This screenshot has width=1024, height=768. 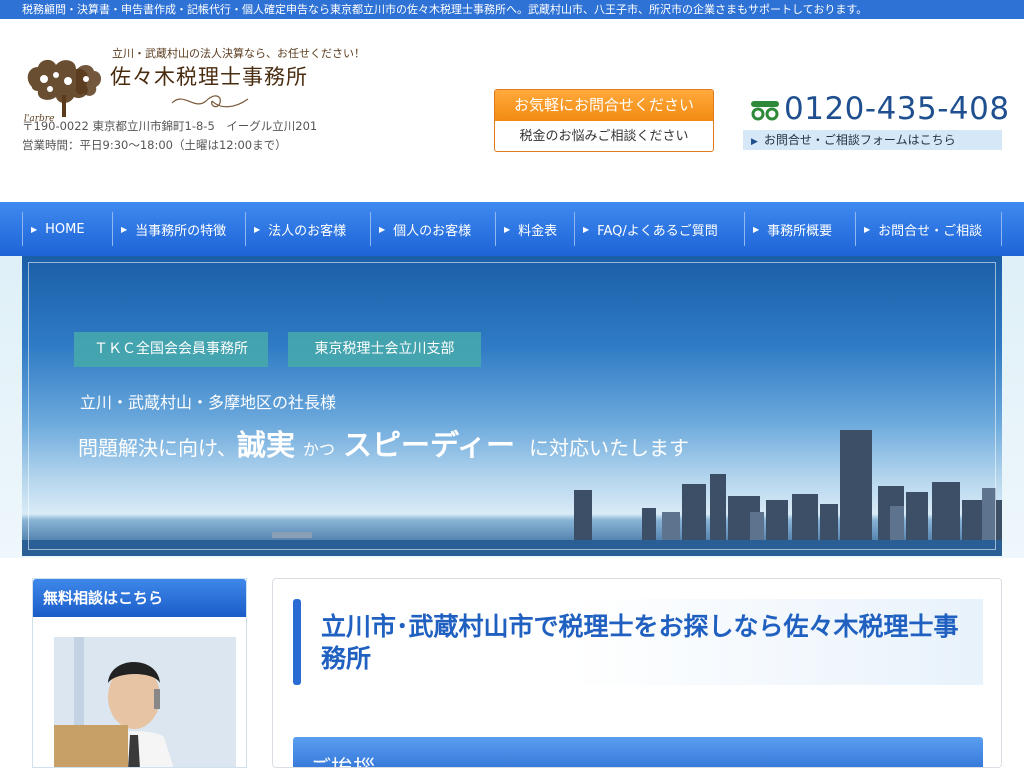 What do you see at coordinates (266, 445) in the screenshot?
I see `hero-headline-part2: 誠実` at bounding box center [266, 445].